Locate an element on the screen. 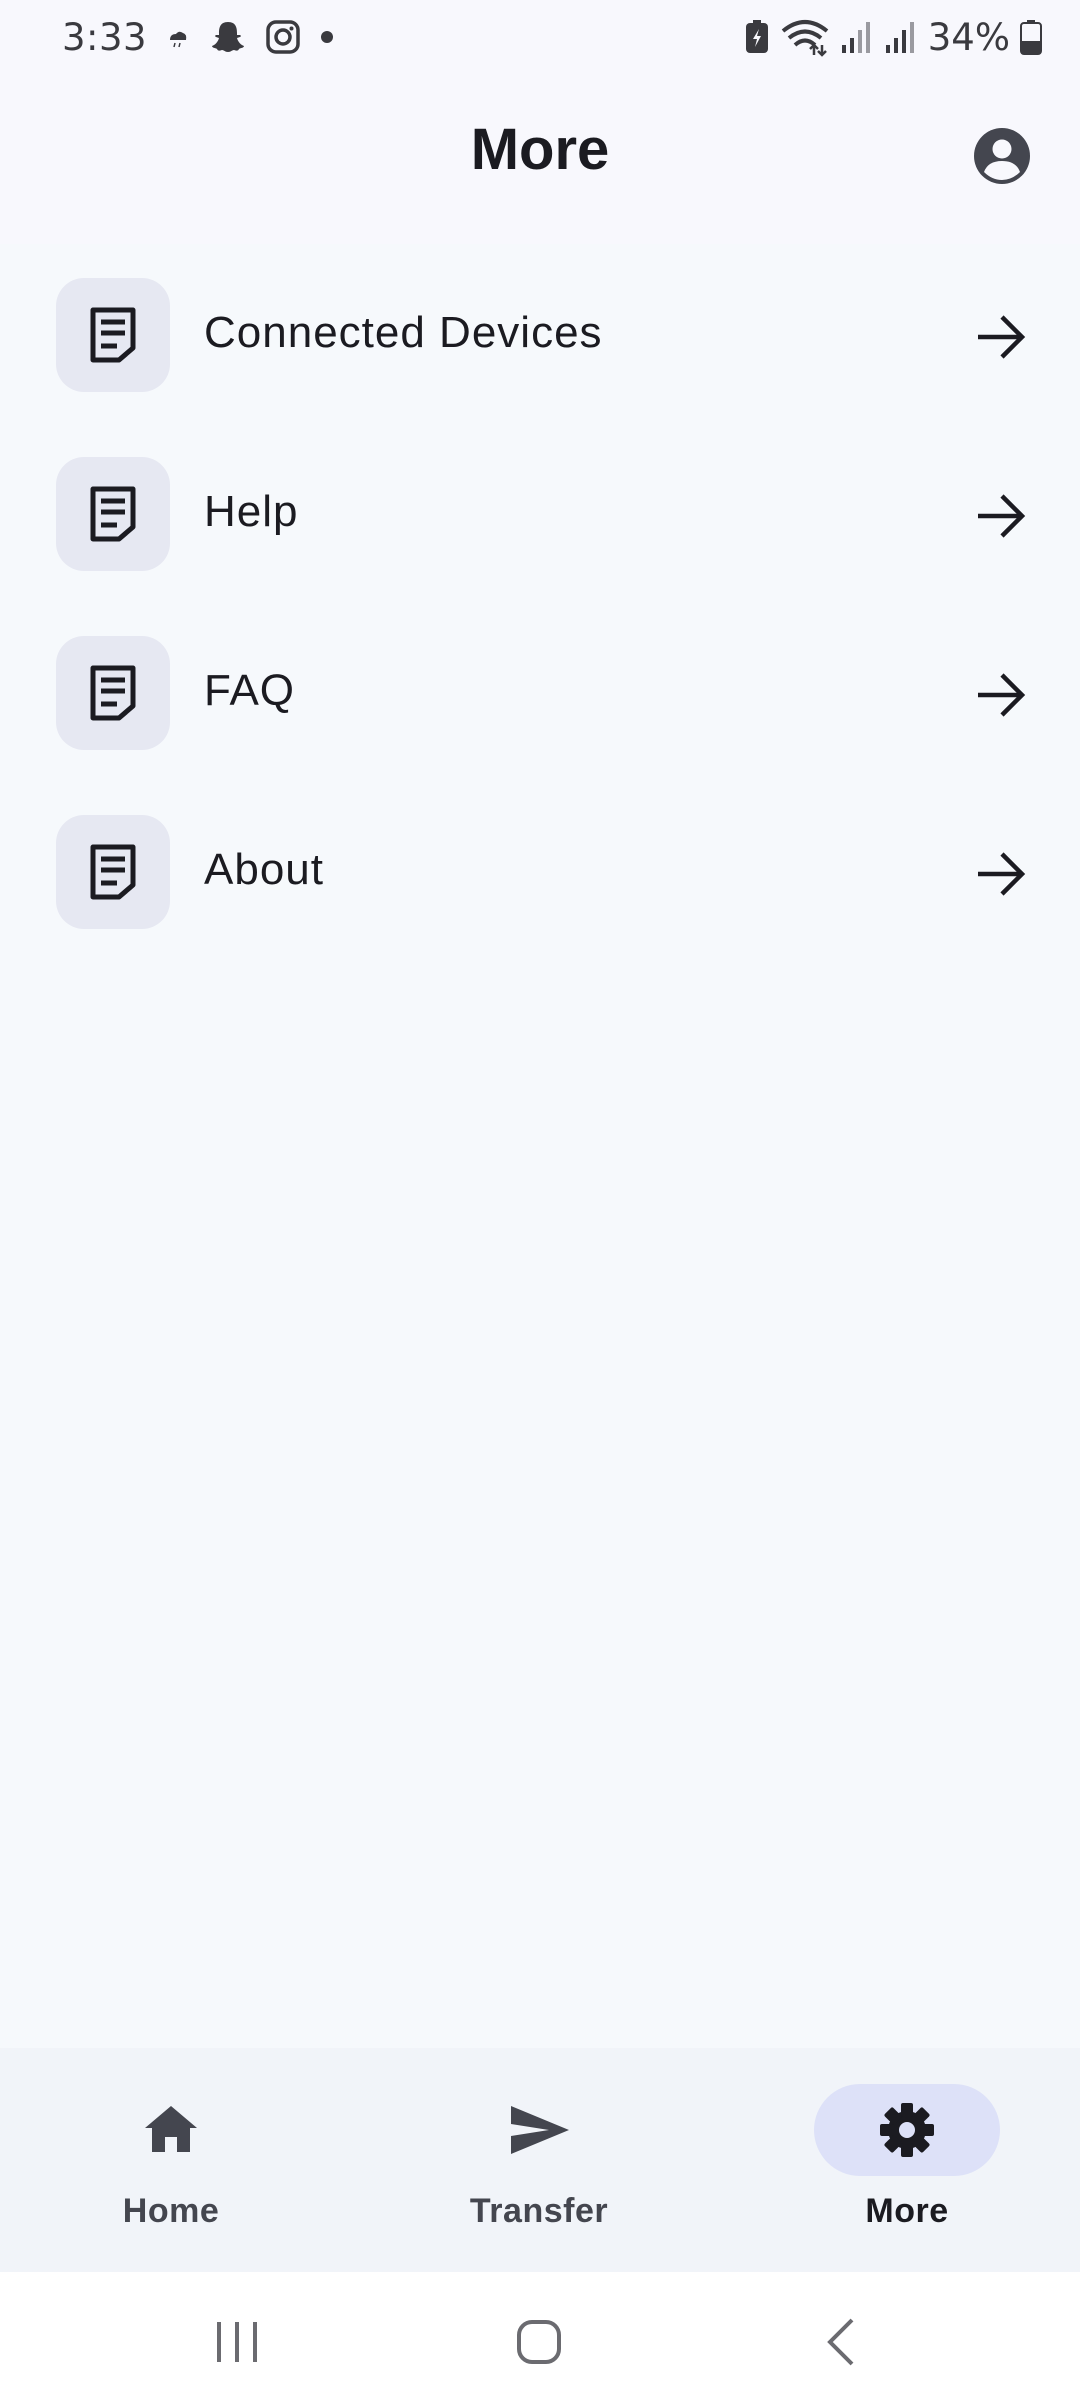 The image size is (1080, 2408). wifi-icon is located at coordinates (805, 38).